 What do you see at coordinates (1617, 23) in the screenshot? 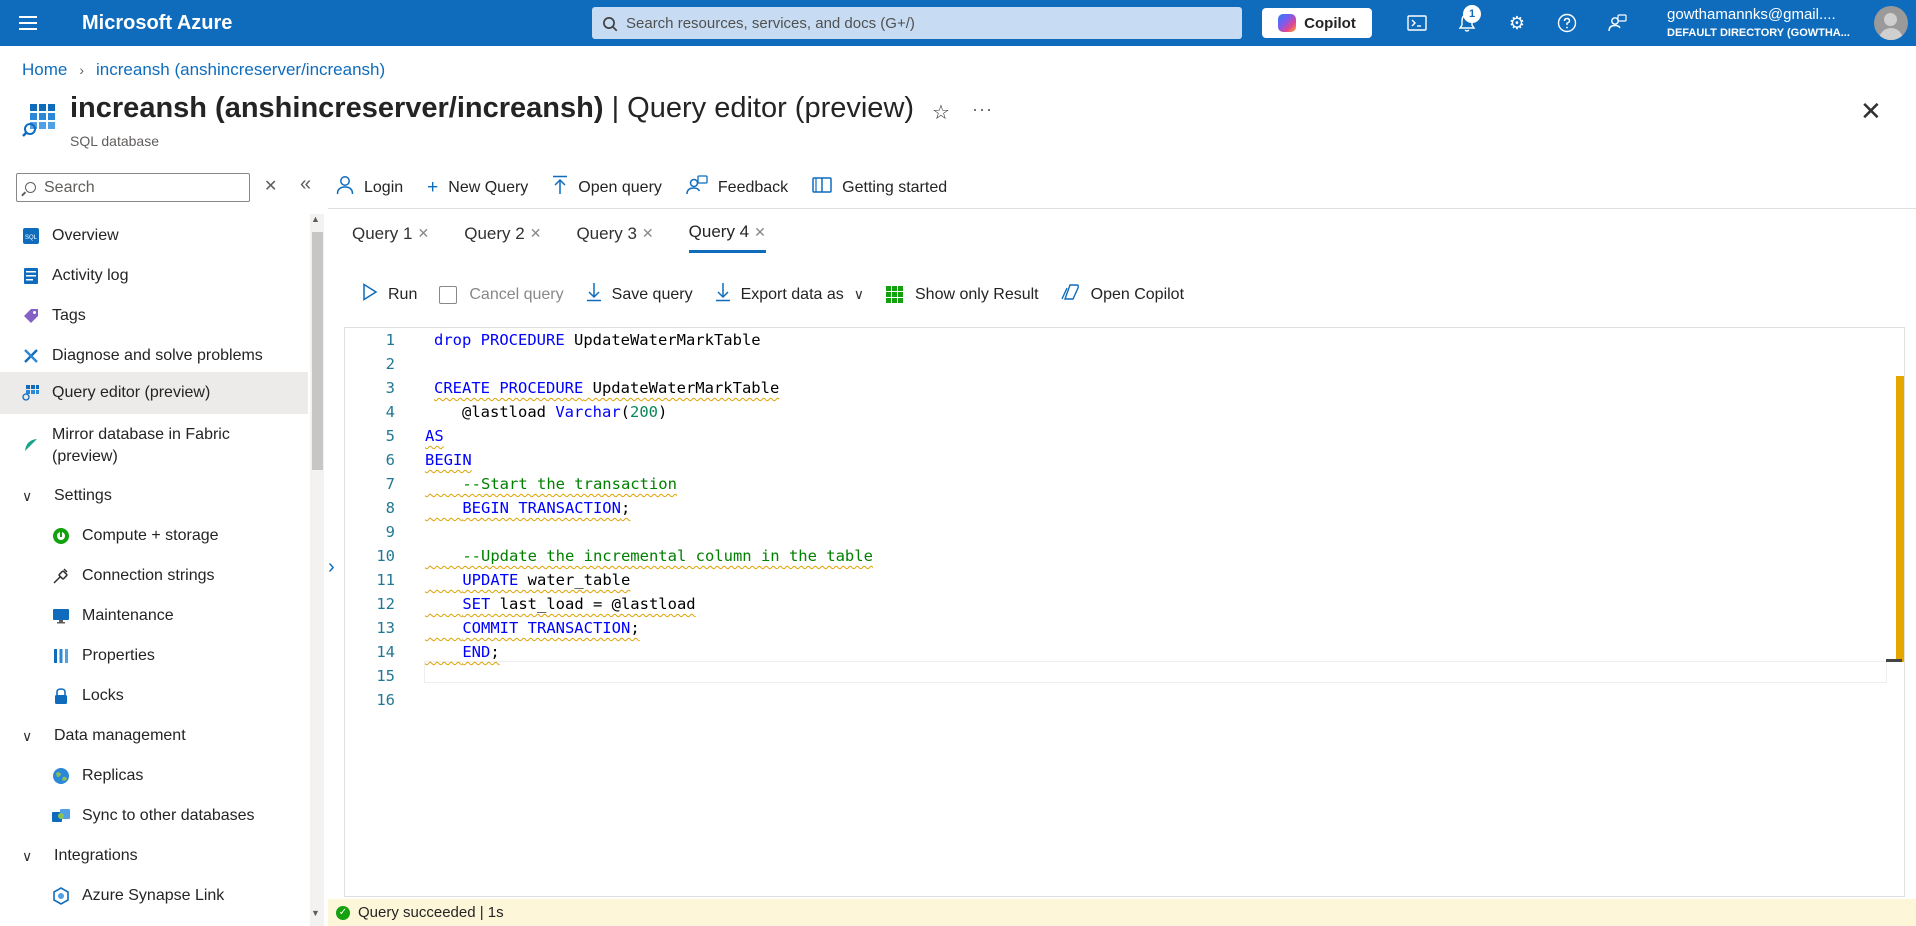
I see `feedback-top-button` at bounding box center [1617, 23].